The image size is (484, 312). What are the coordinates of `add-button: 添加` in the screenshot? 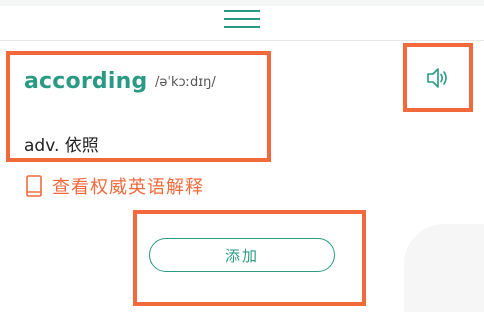 It's located at (242, 255).